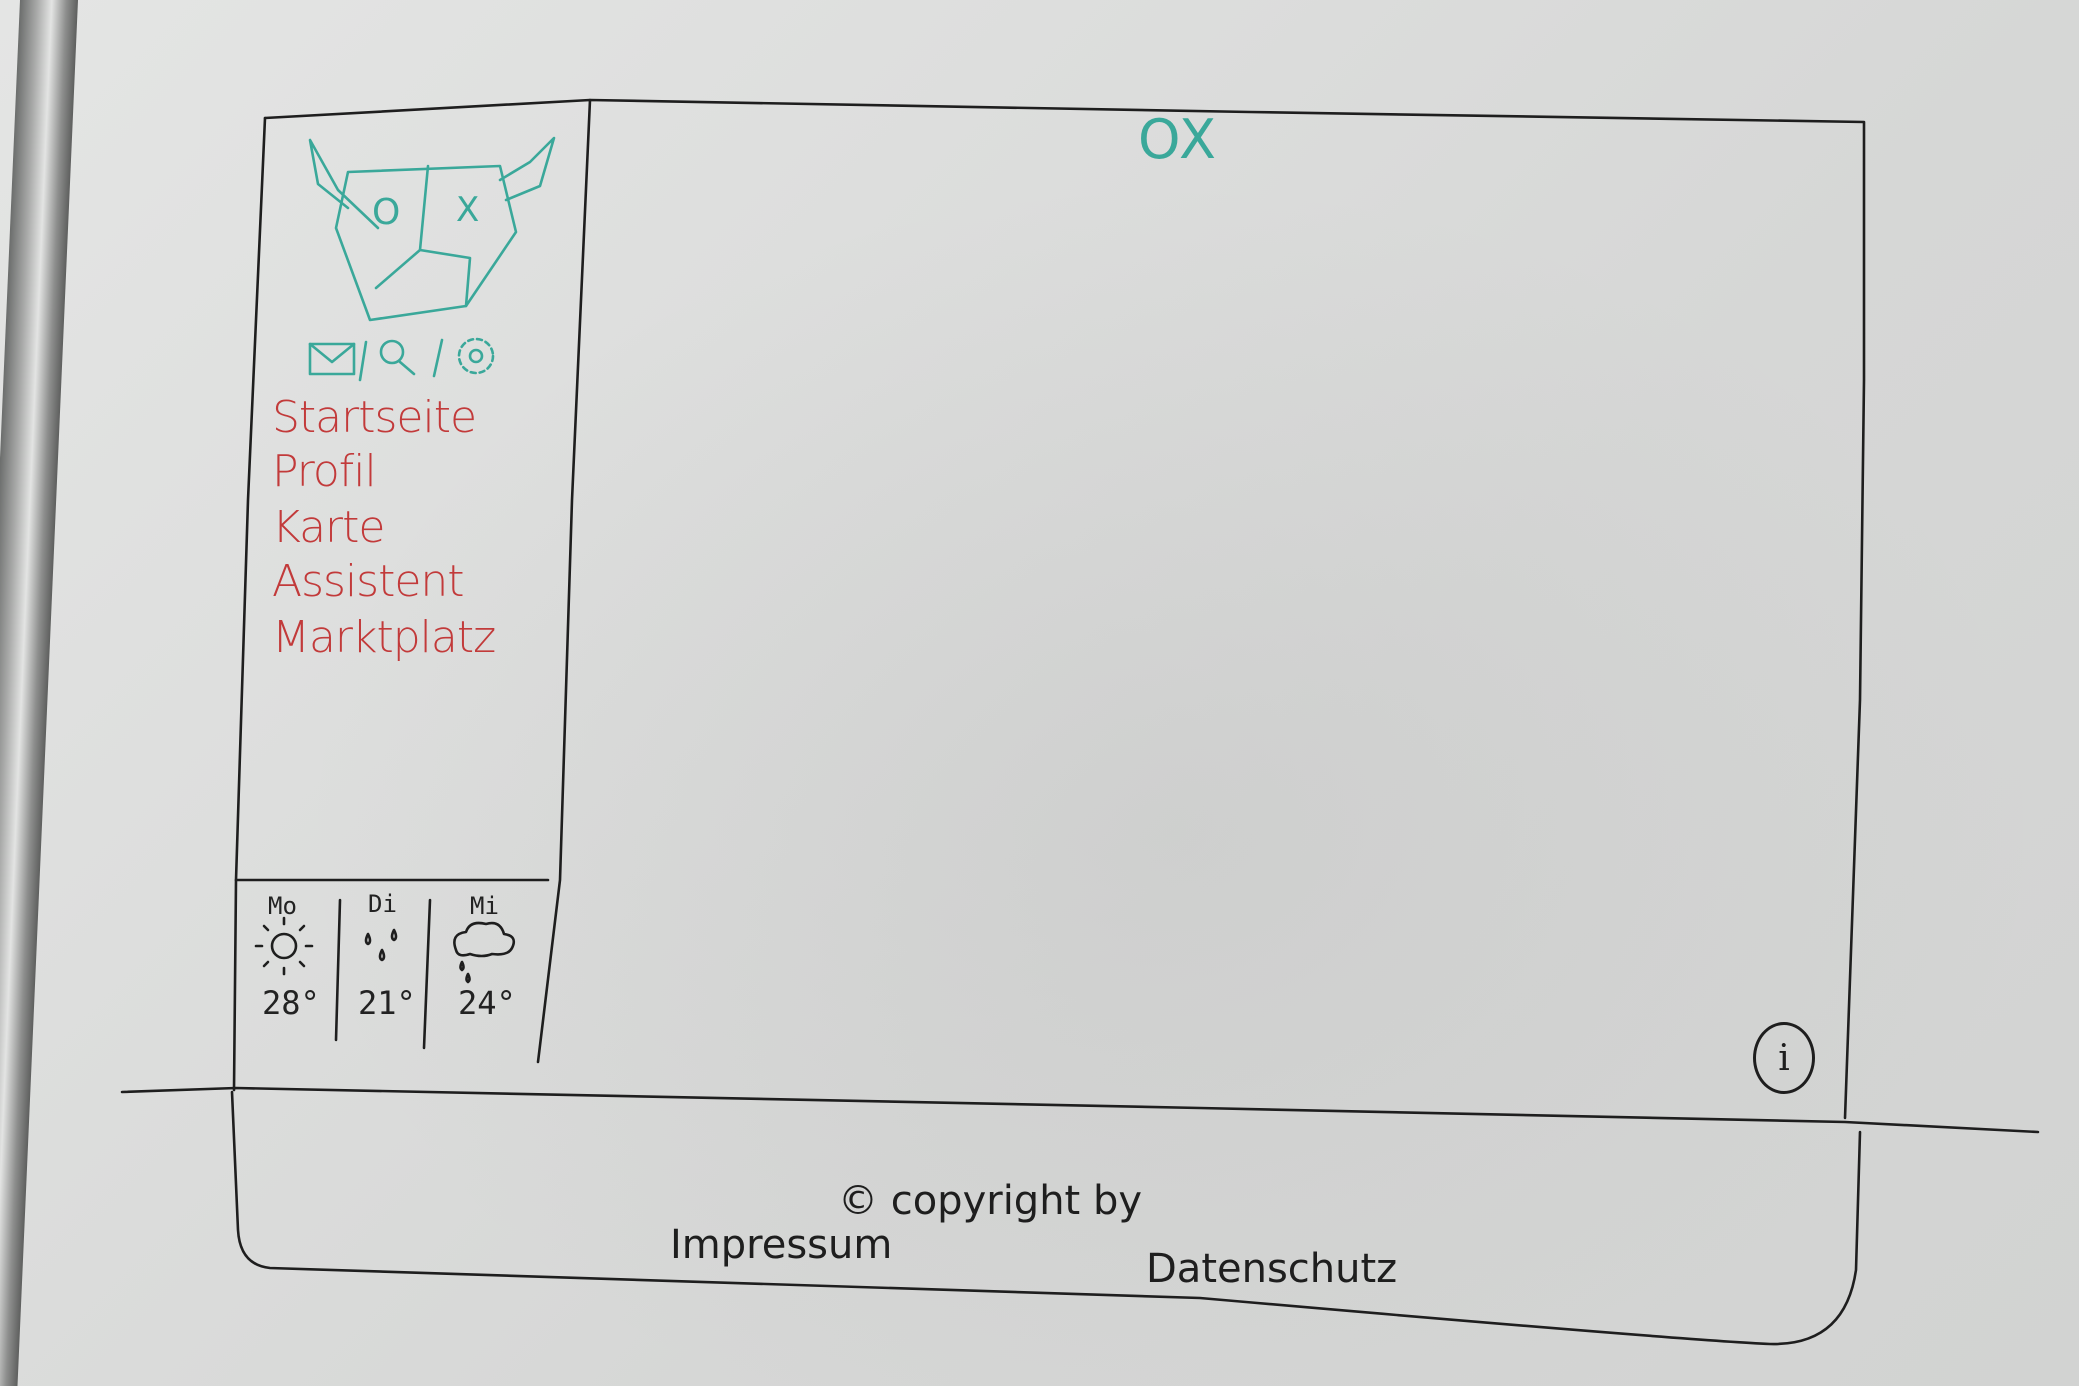  Describe the element at coordinates (990, 1201) in the screenshot. I see `copyright-text: © copyright by` at that location.